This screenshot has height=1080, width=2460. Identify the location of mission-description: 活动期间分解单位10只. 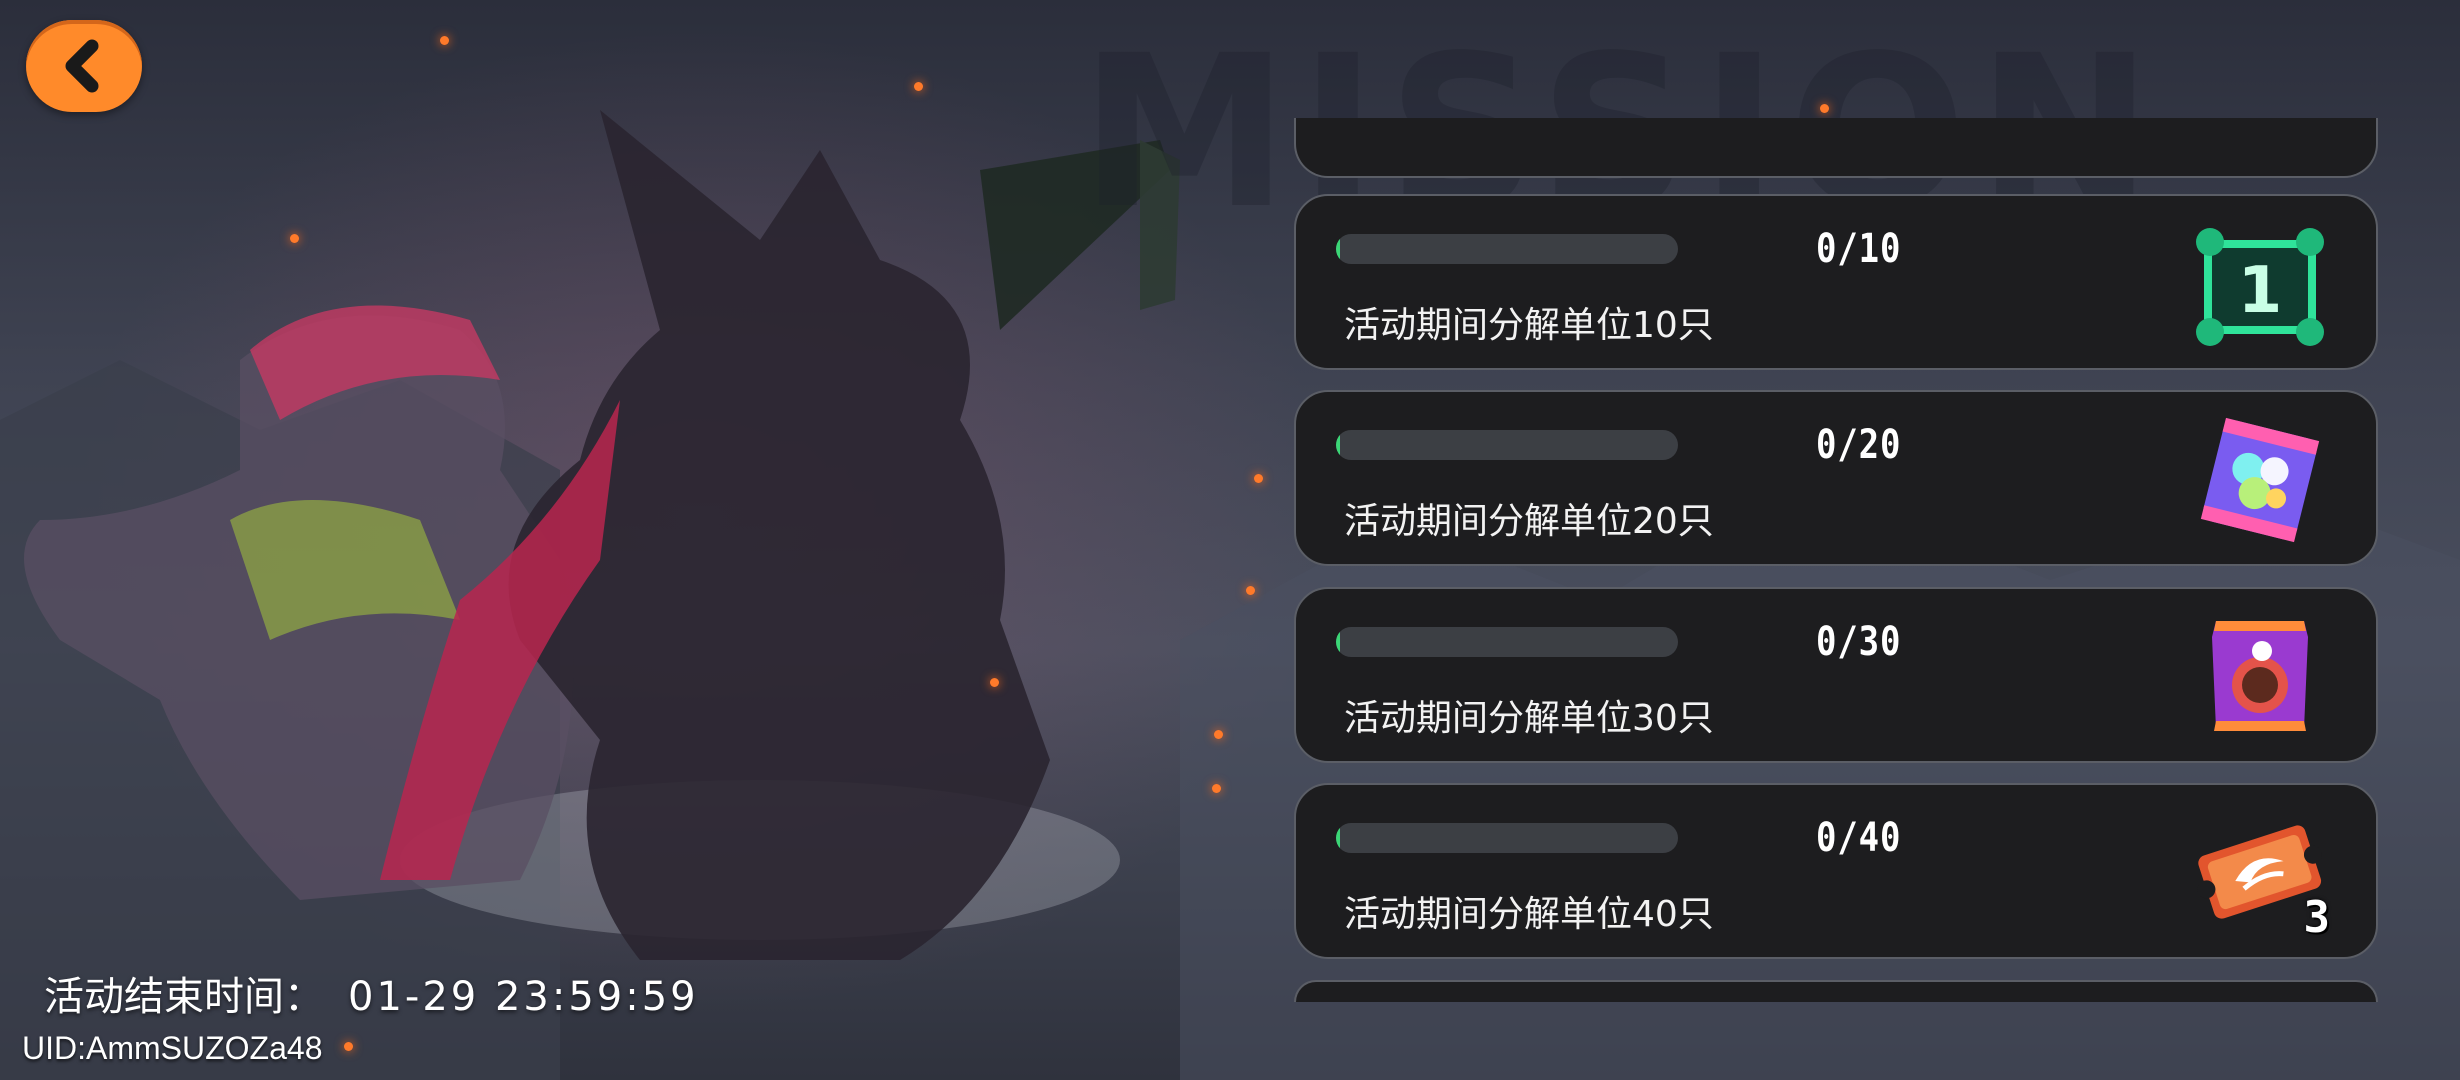
(1529, 325).